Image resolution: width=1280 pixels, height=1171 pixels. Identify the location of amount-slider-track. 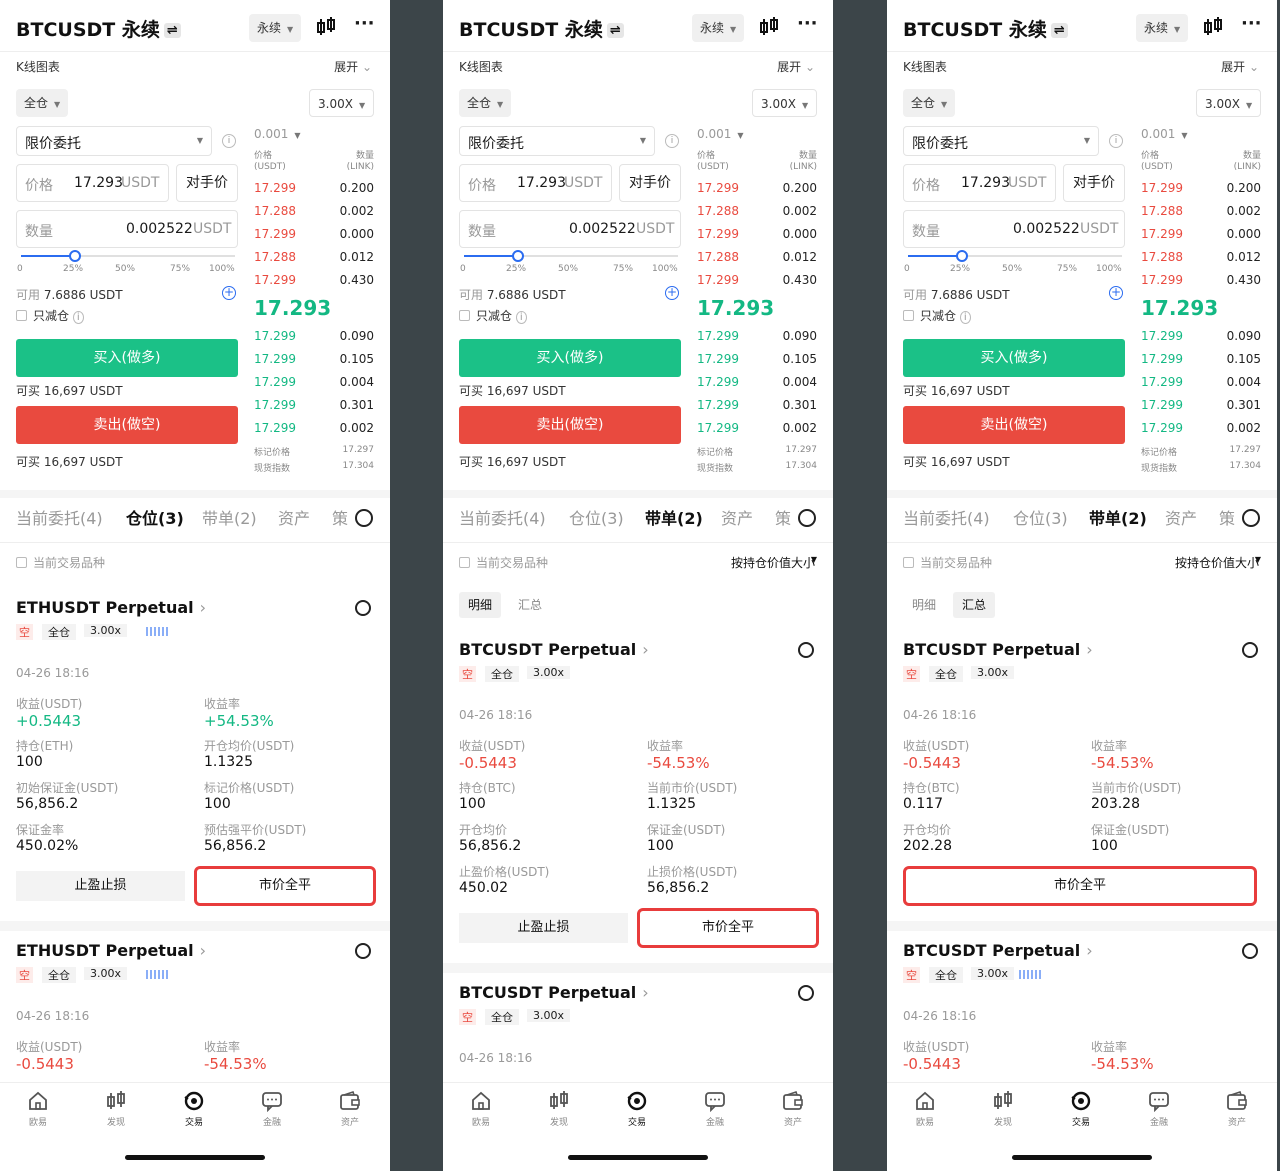
(128, 256).